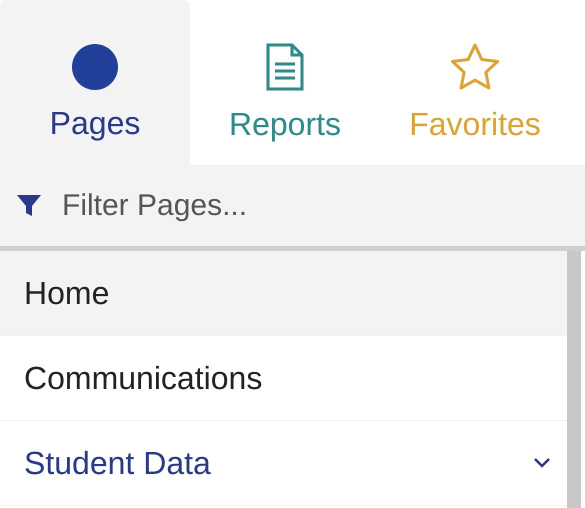 The width and height of the screenshot is (585, 508). Describe the element at coordinates (475, 67) in the screenshot. I see `star-icon` at that location.